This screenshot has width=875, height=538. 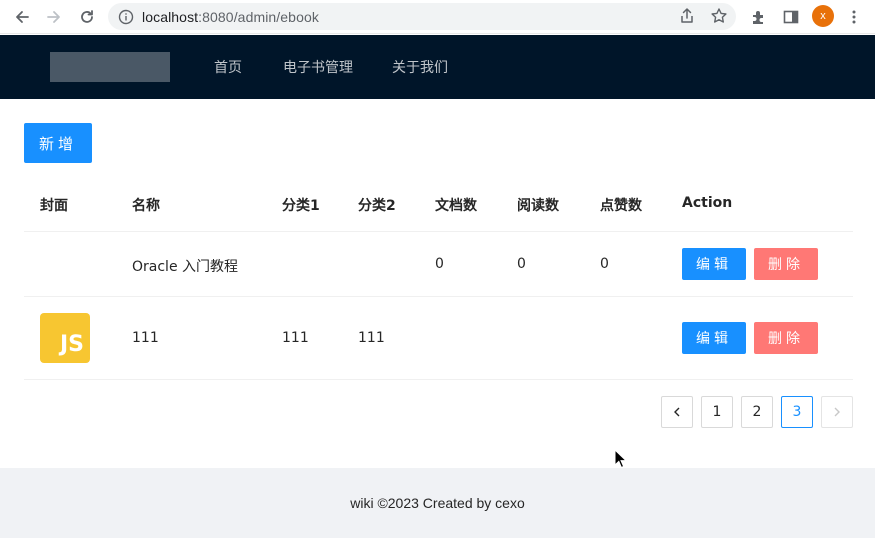 What do you see at coordinates (687, 17) in the screenshot?
I see `share-icon` at bounding box center [687, 17].